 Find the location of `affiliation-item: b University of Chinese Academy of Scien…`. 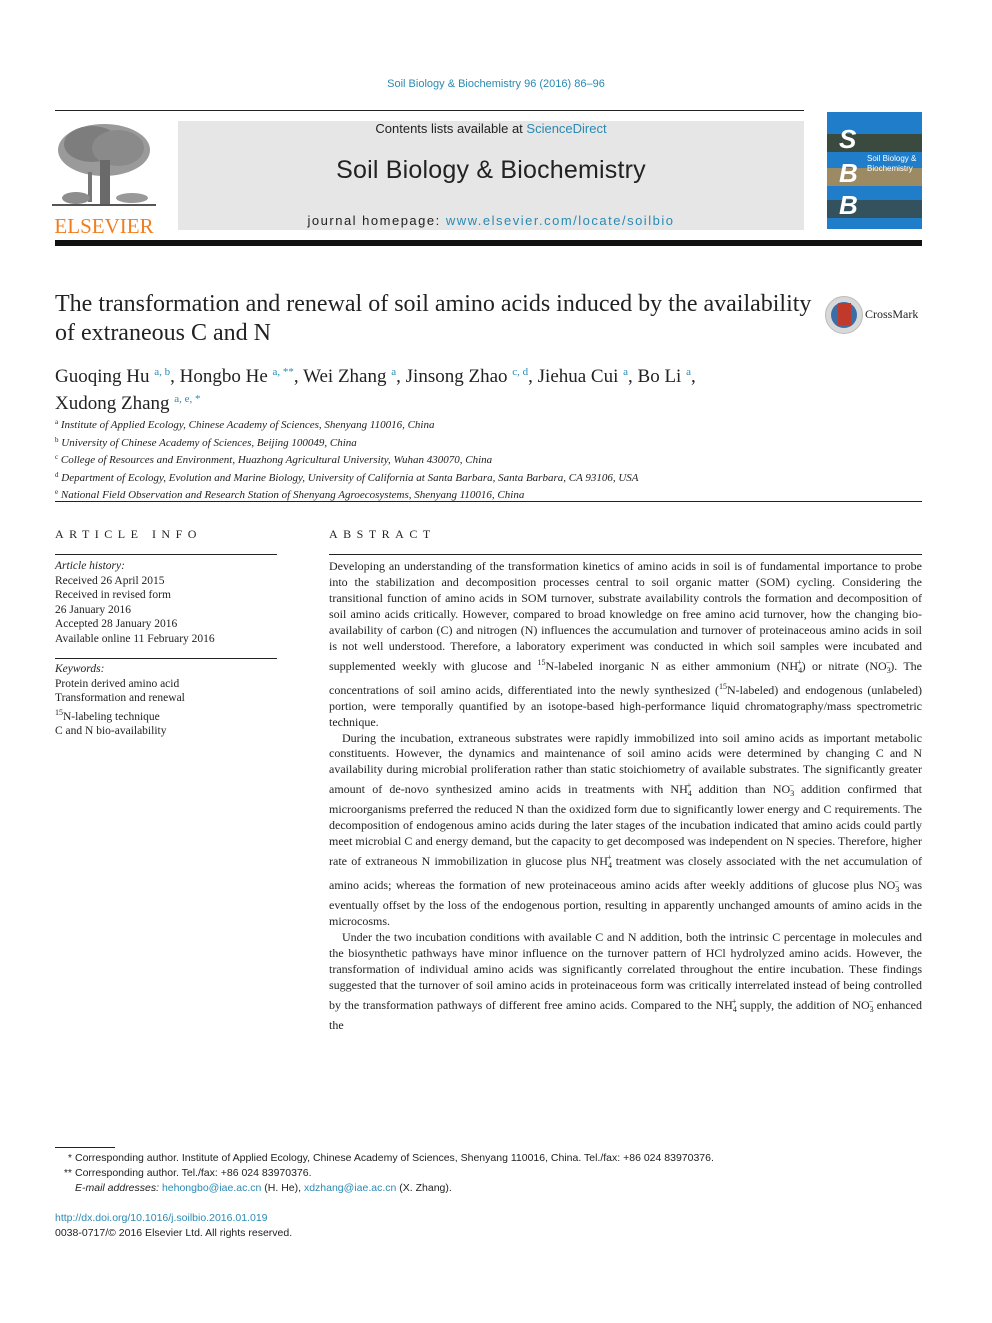

affiliation-item: b University of Chinese Academy of Scien… is located at coordinates (206, 442).